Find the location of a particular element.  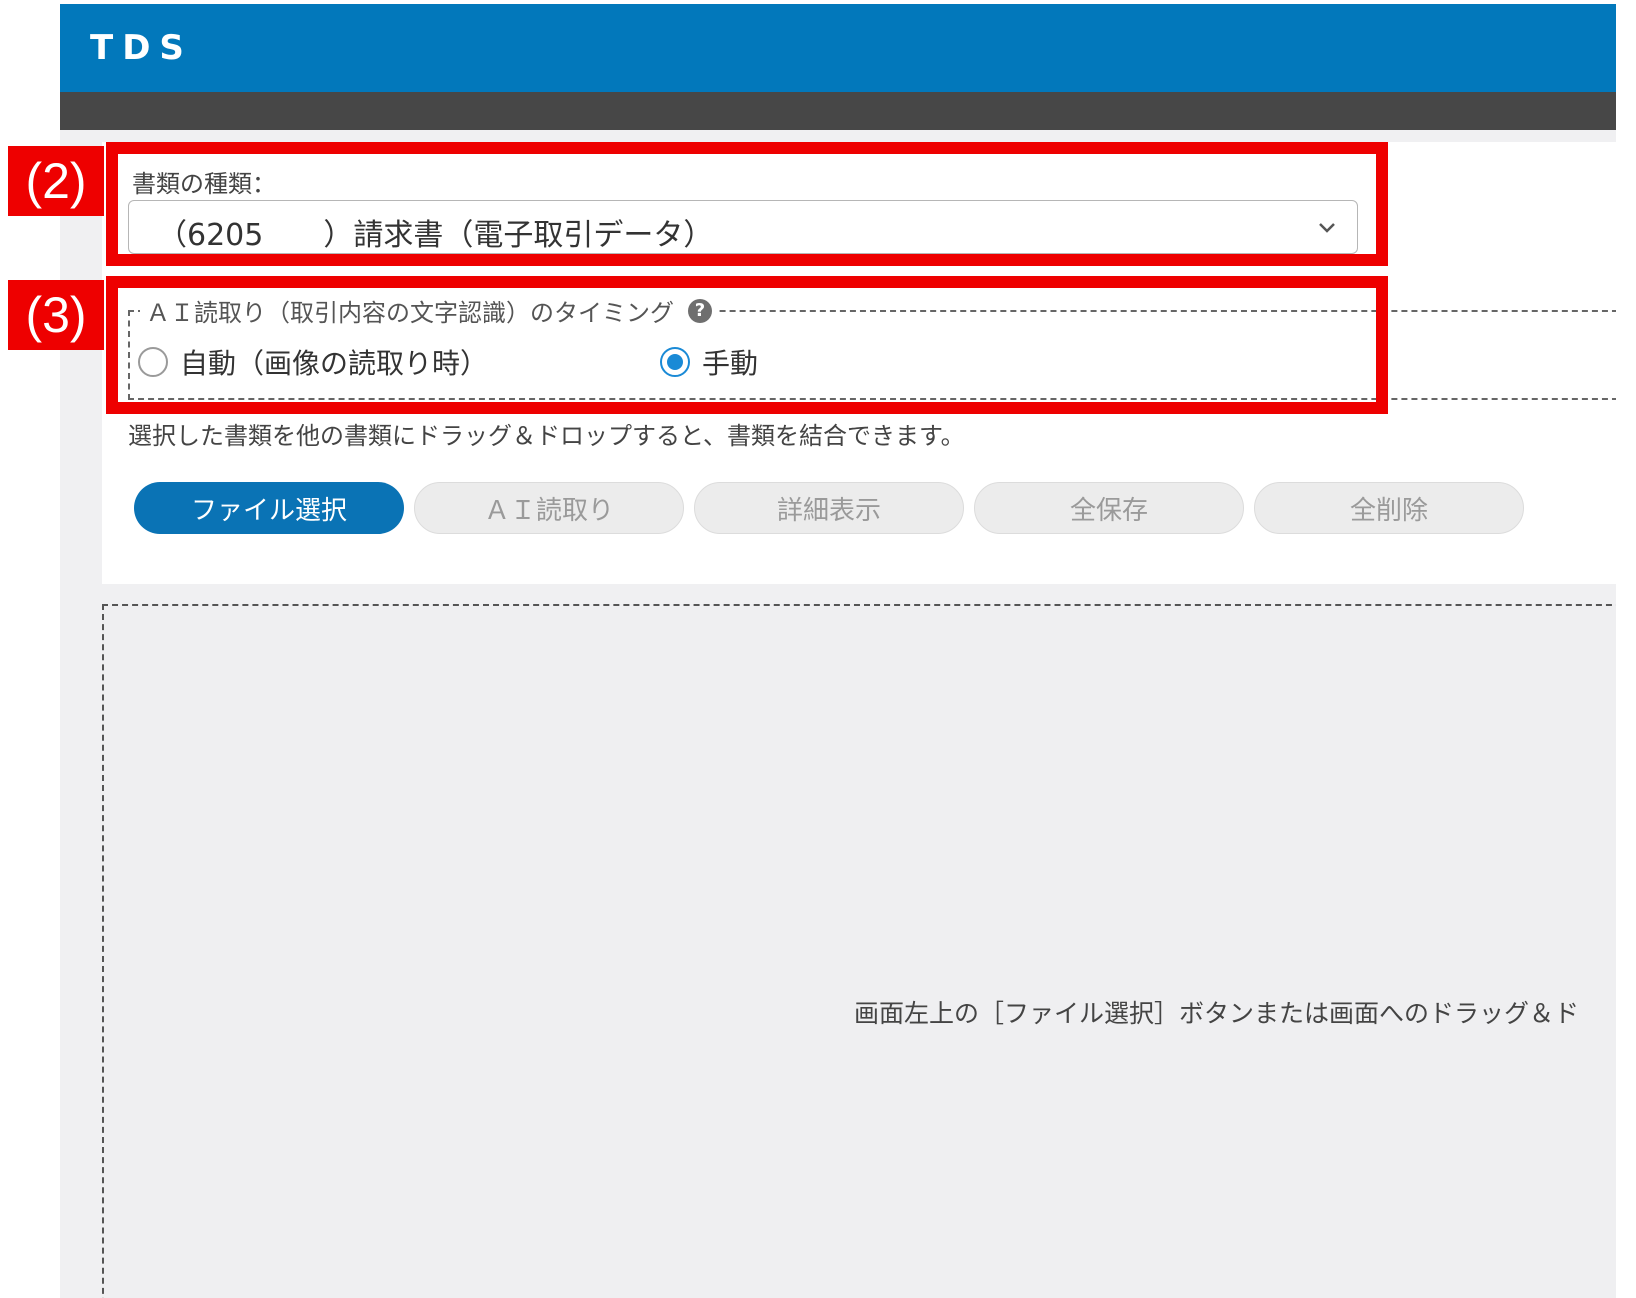

app-subbar is located at coordinates (838, 111).